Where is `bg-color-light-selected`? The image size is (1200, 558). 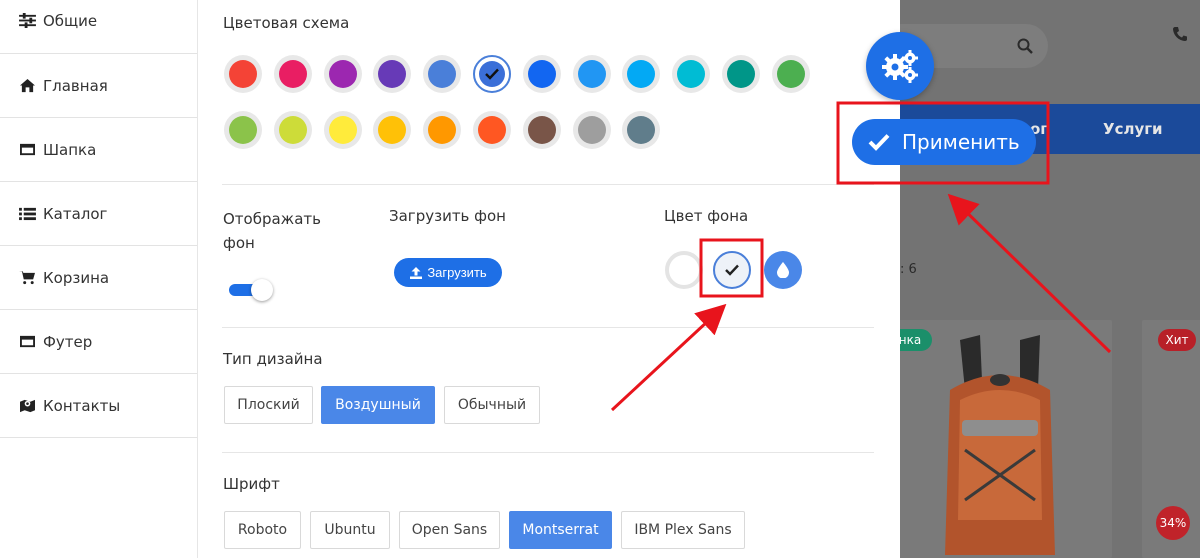
bg-color-light-selected is located at coordinates (732, 270).